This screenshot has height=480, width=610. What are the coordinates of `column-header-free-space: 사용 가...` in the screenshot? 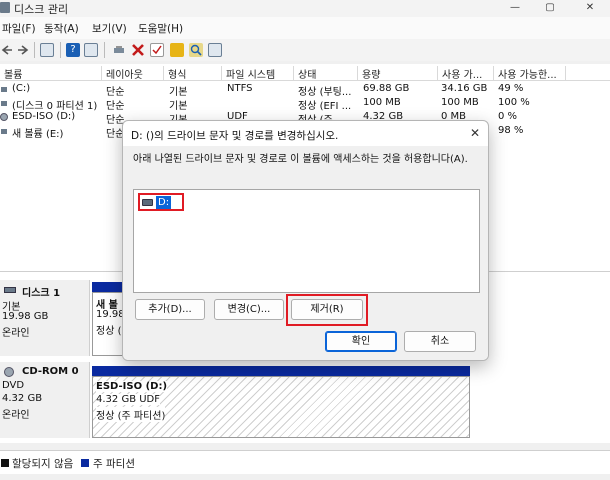 It's located at (466, 73).